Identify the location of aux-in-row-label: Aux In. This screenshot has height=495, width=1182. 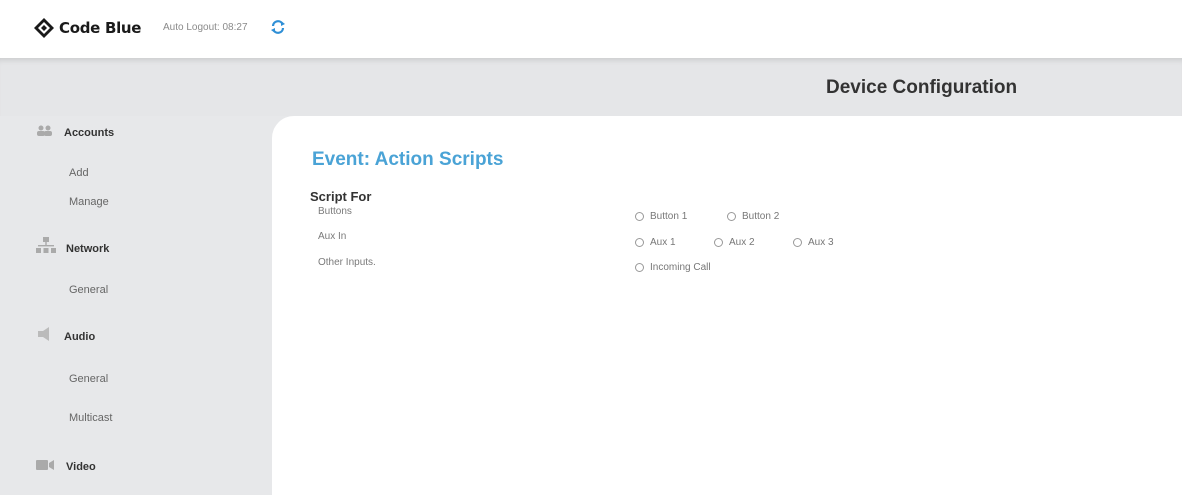
(332, 236).